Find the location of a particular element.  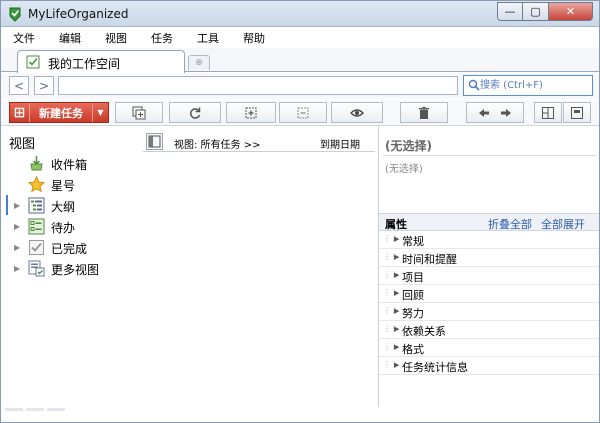

status-bar is located at coordinates (300, 414).